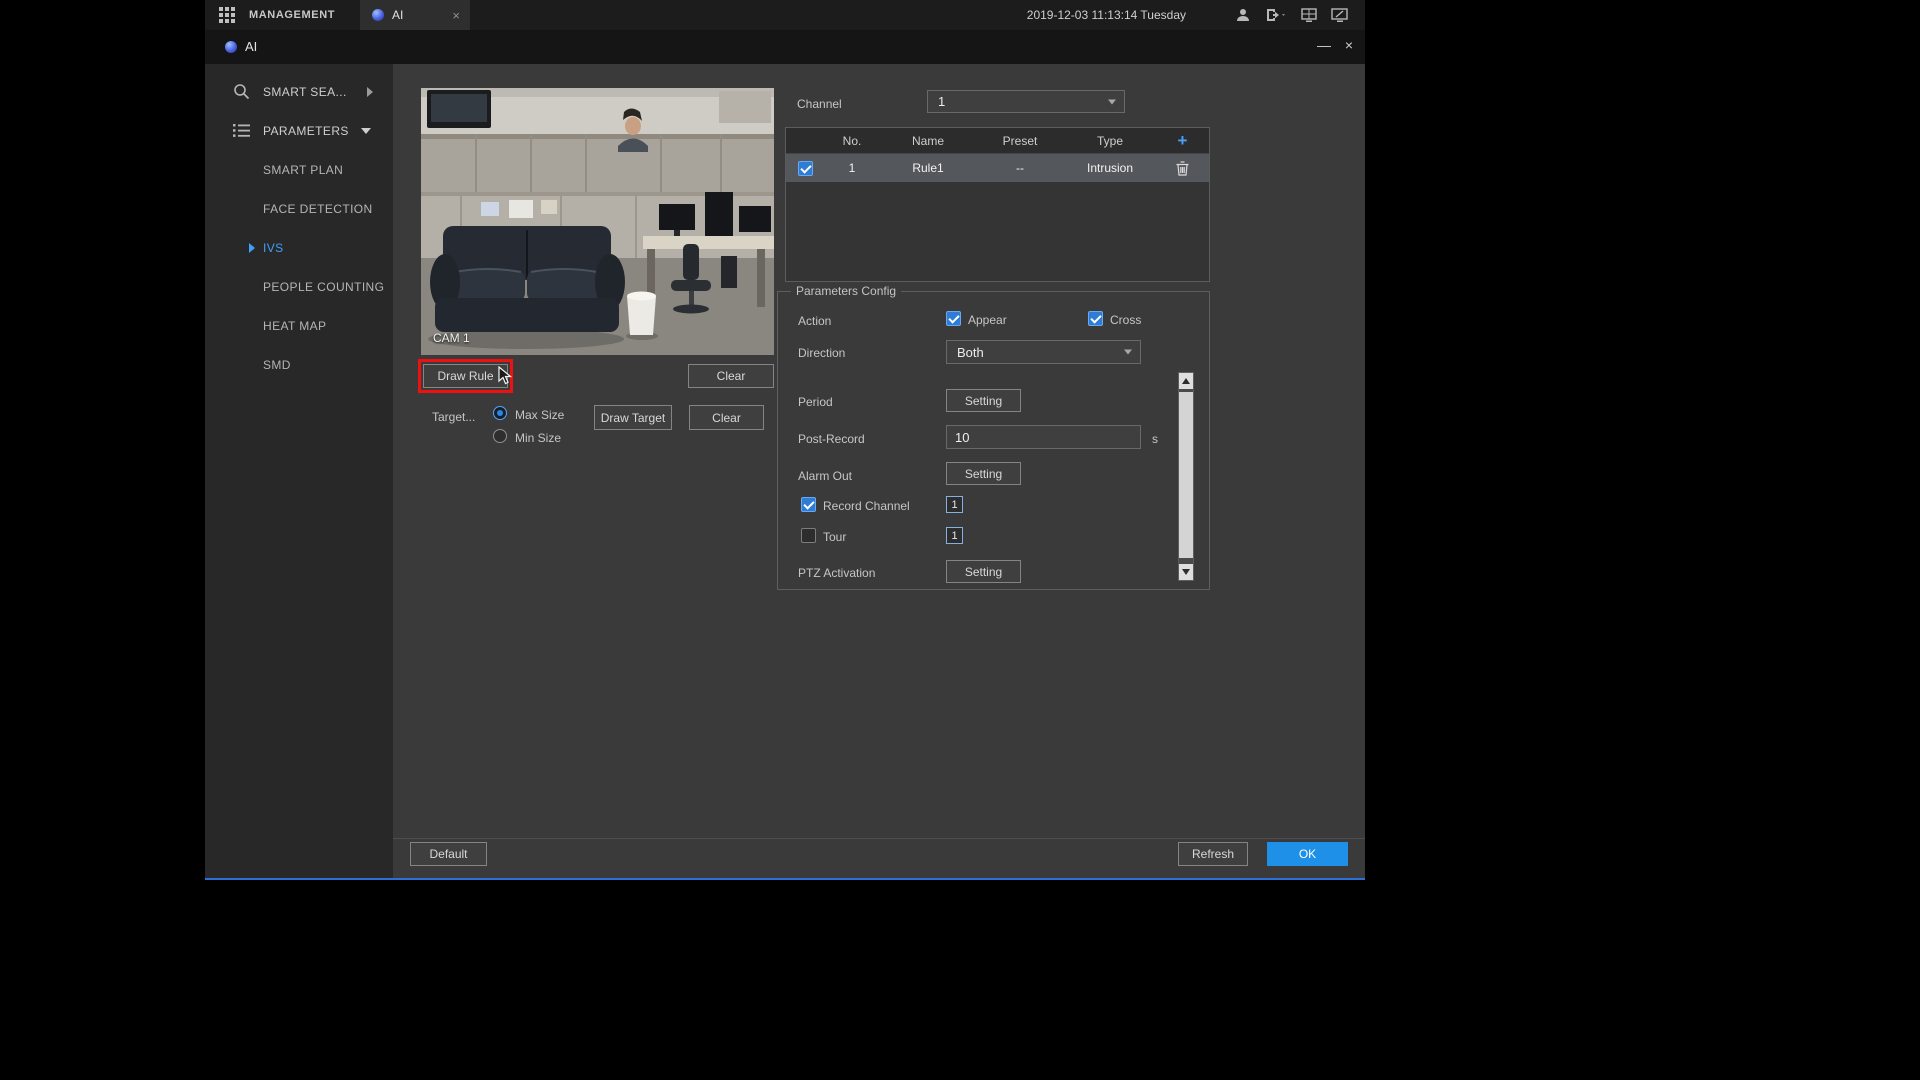 This screenshot has width=1920, height=1080. What do you see at coordinates (1186, 381) in the screenshot?
I see `scroll-up-icon` at bounding box center [1186, 381].